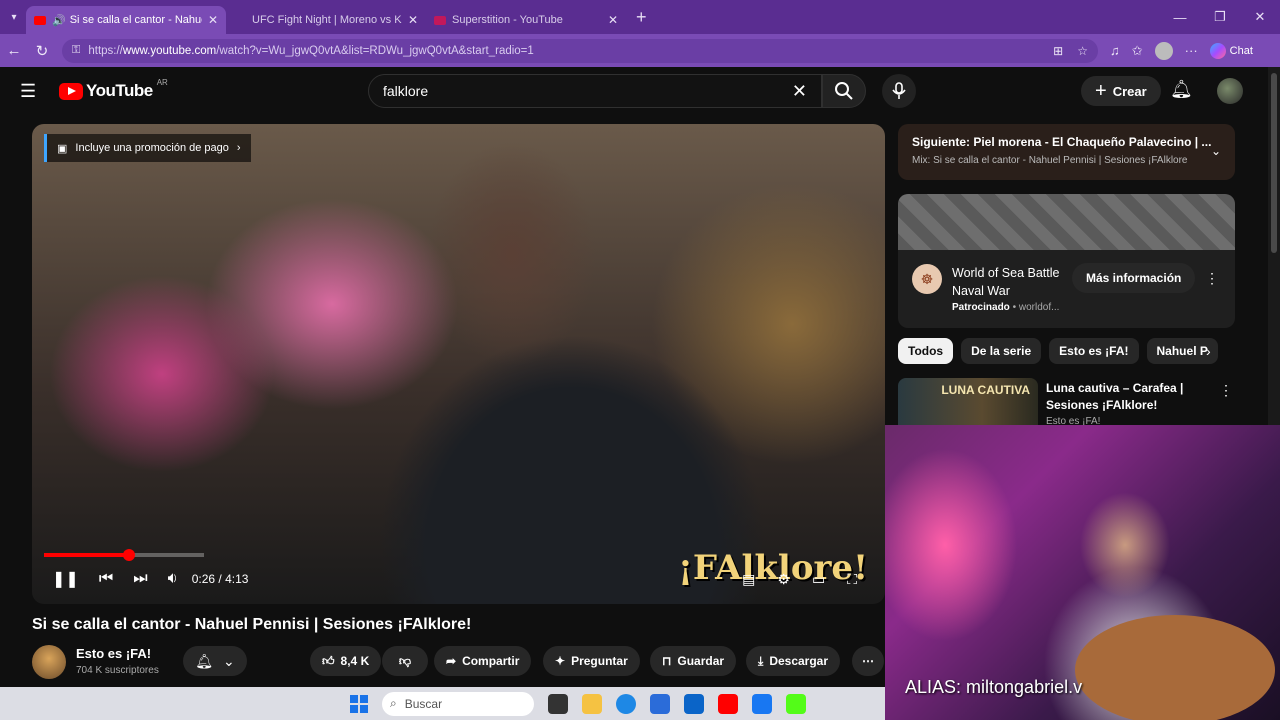  Describe the element at coordinates (1212, 278) in the screenshot. I see `ad-menu-icon: ⋮` at that location.